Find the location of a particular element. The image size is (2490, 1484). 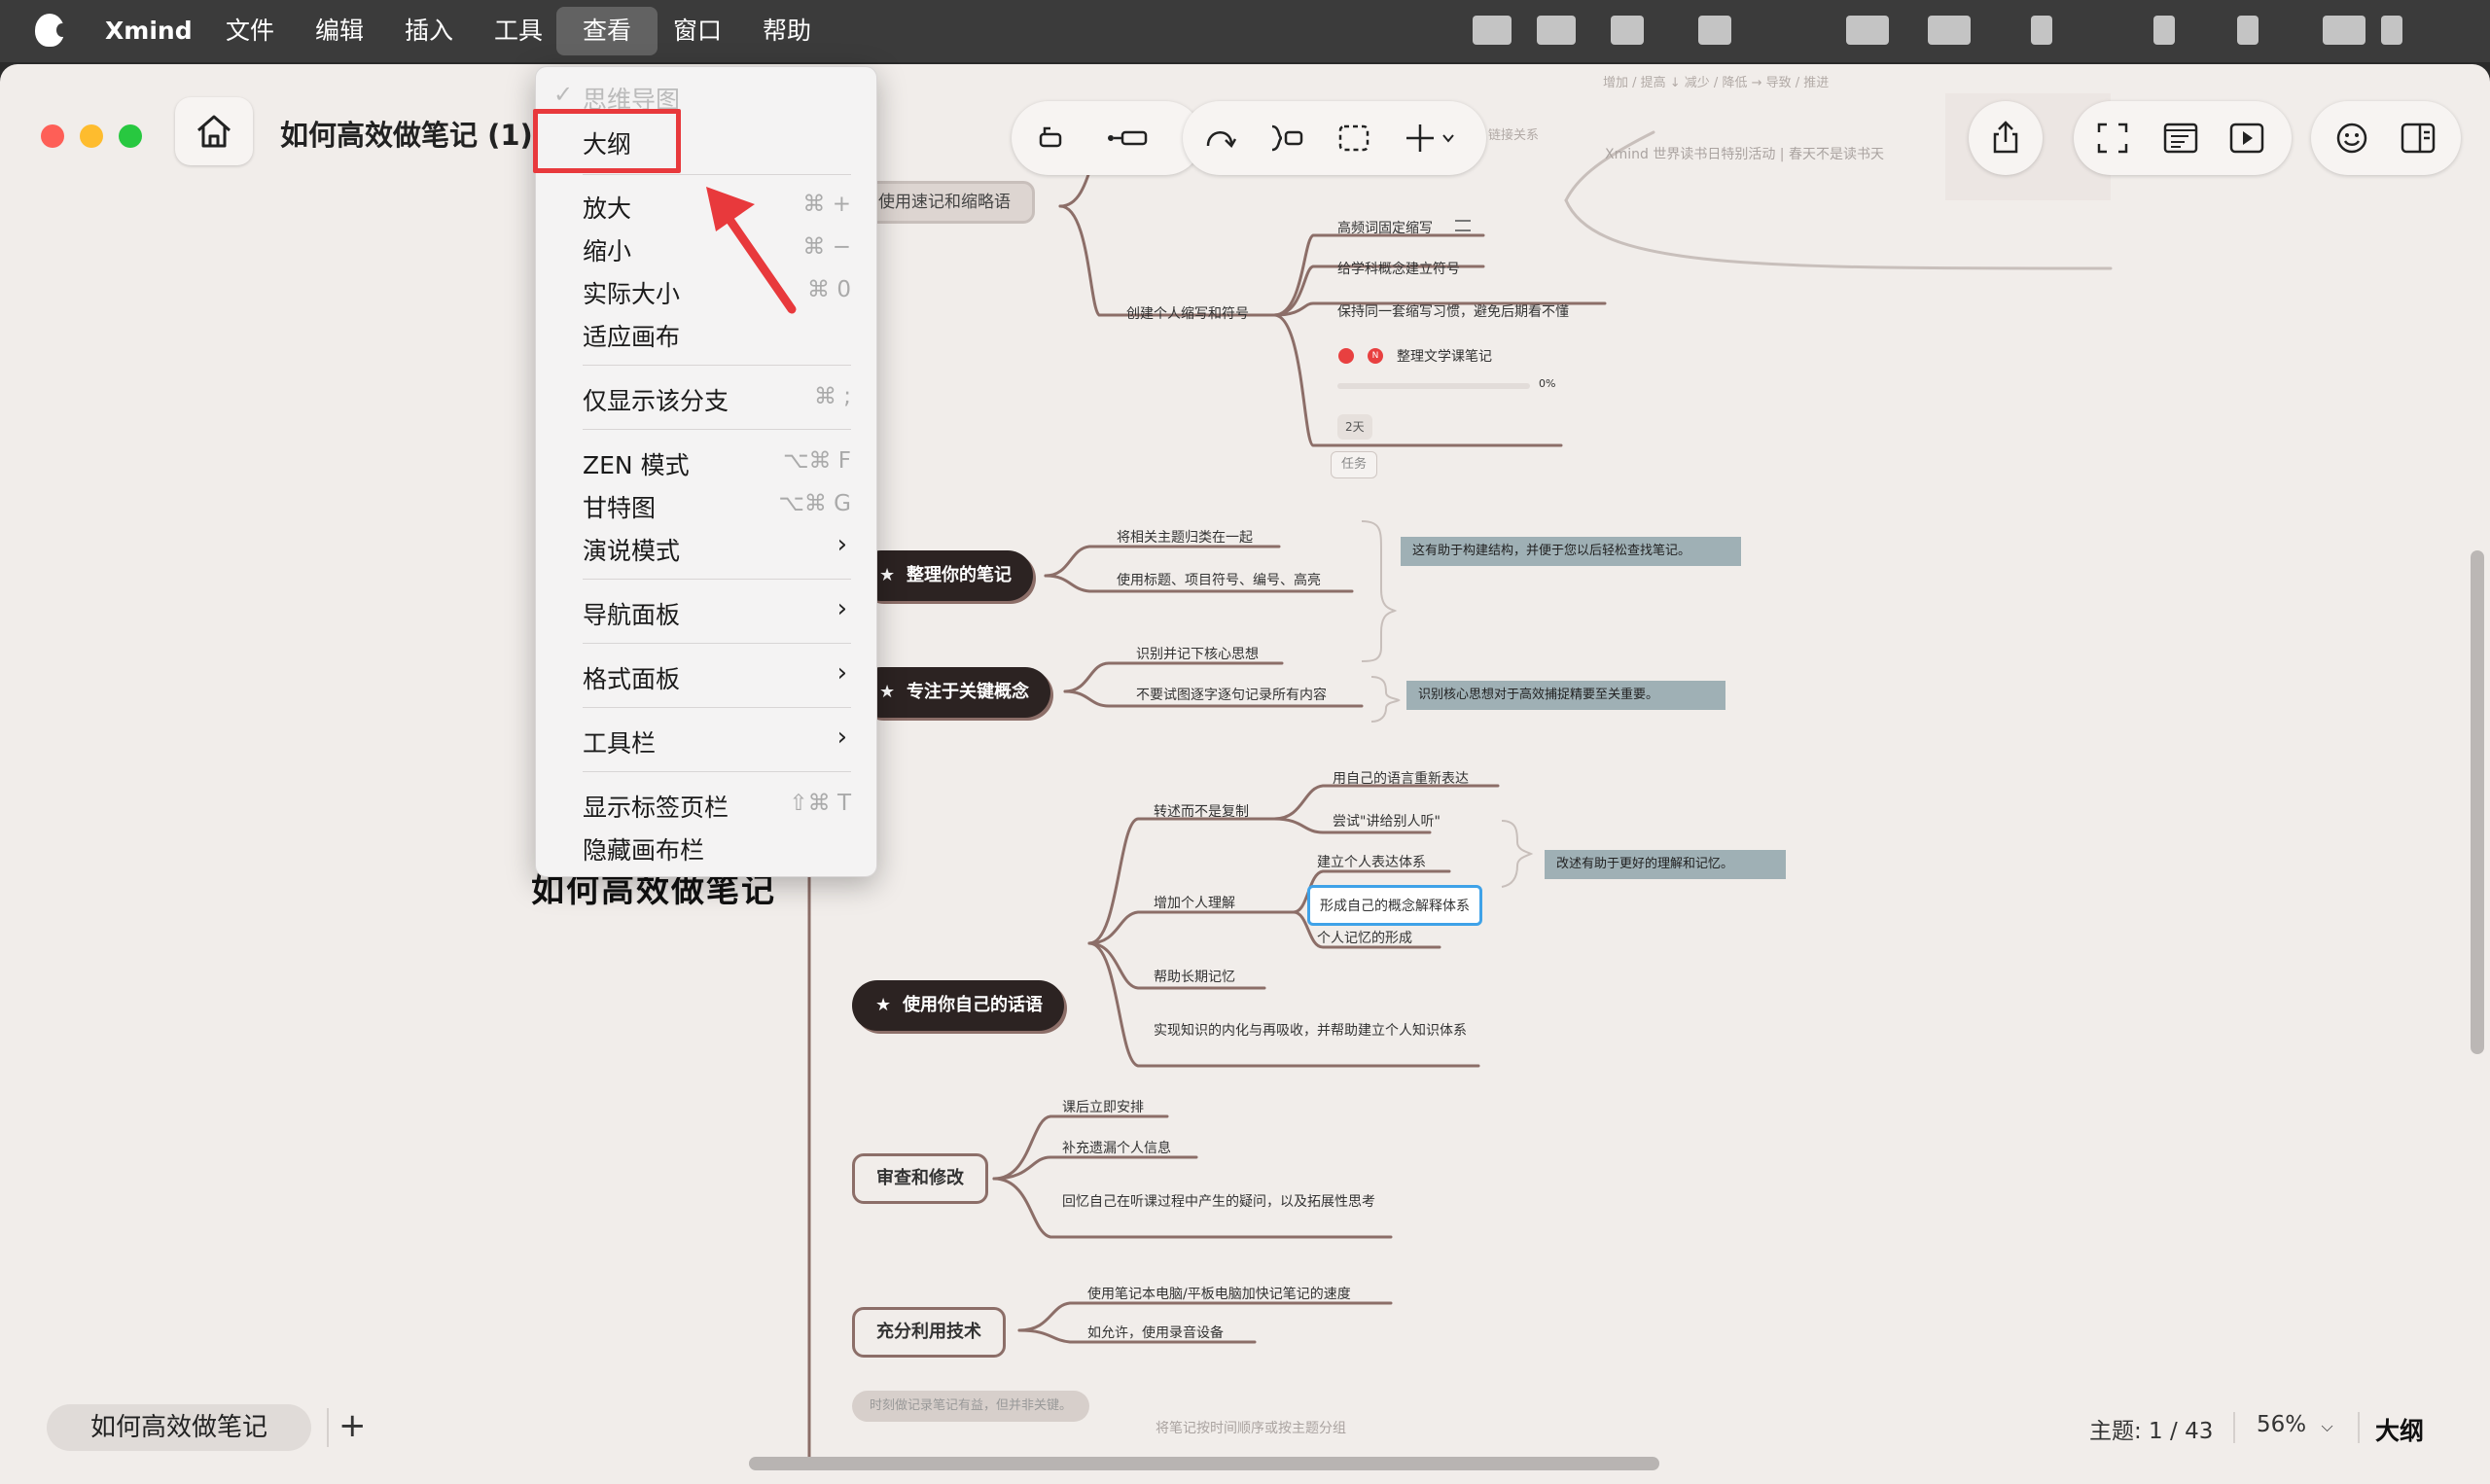

subtopic-understanding: 增加个人理解 is located at coordinates (1194, 903).